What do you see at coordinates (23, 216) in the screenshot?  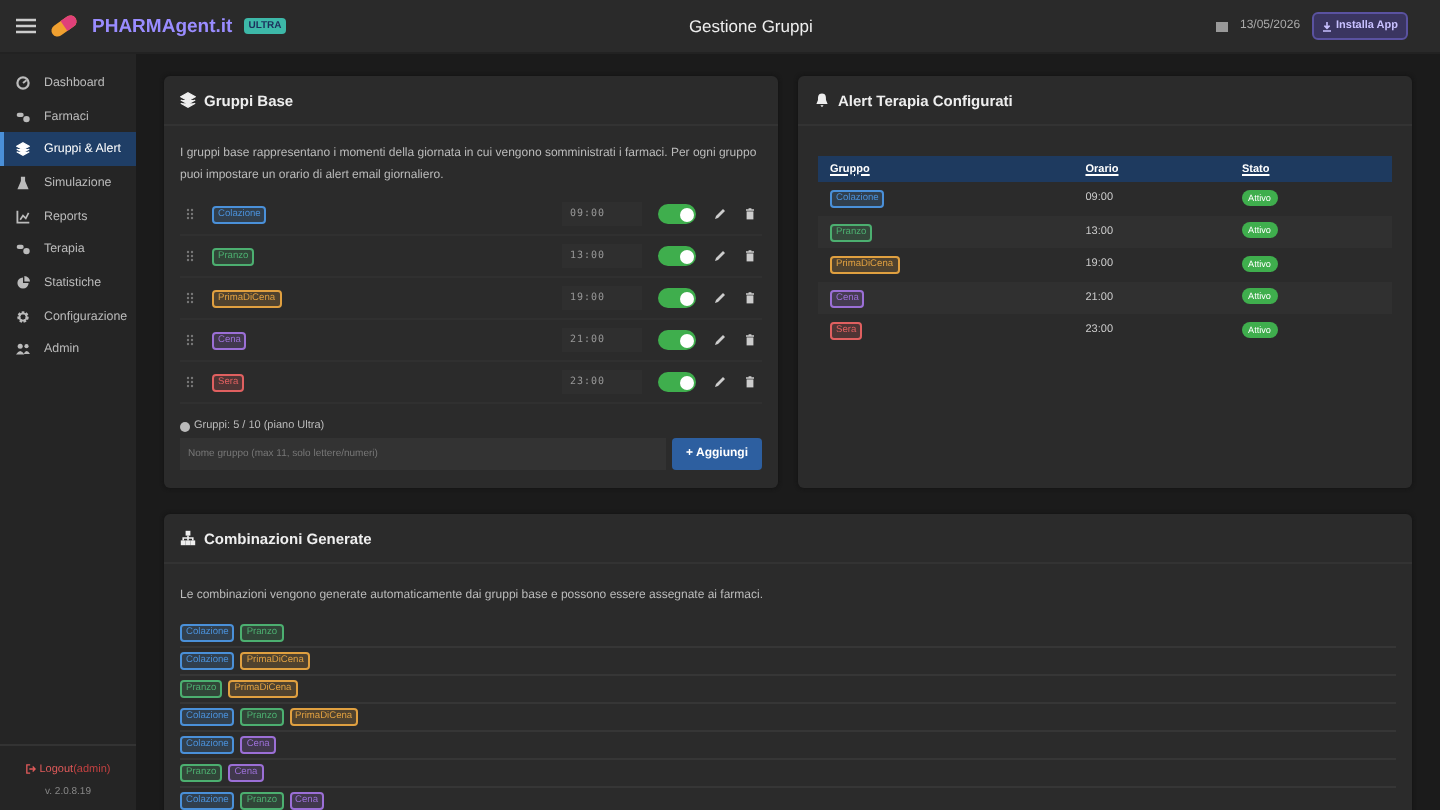 I see `line-chart-icon` at bounding box center [23, 216].